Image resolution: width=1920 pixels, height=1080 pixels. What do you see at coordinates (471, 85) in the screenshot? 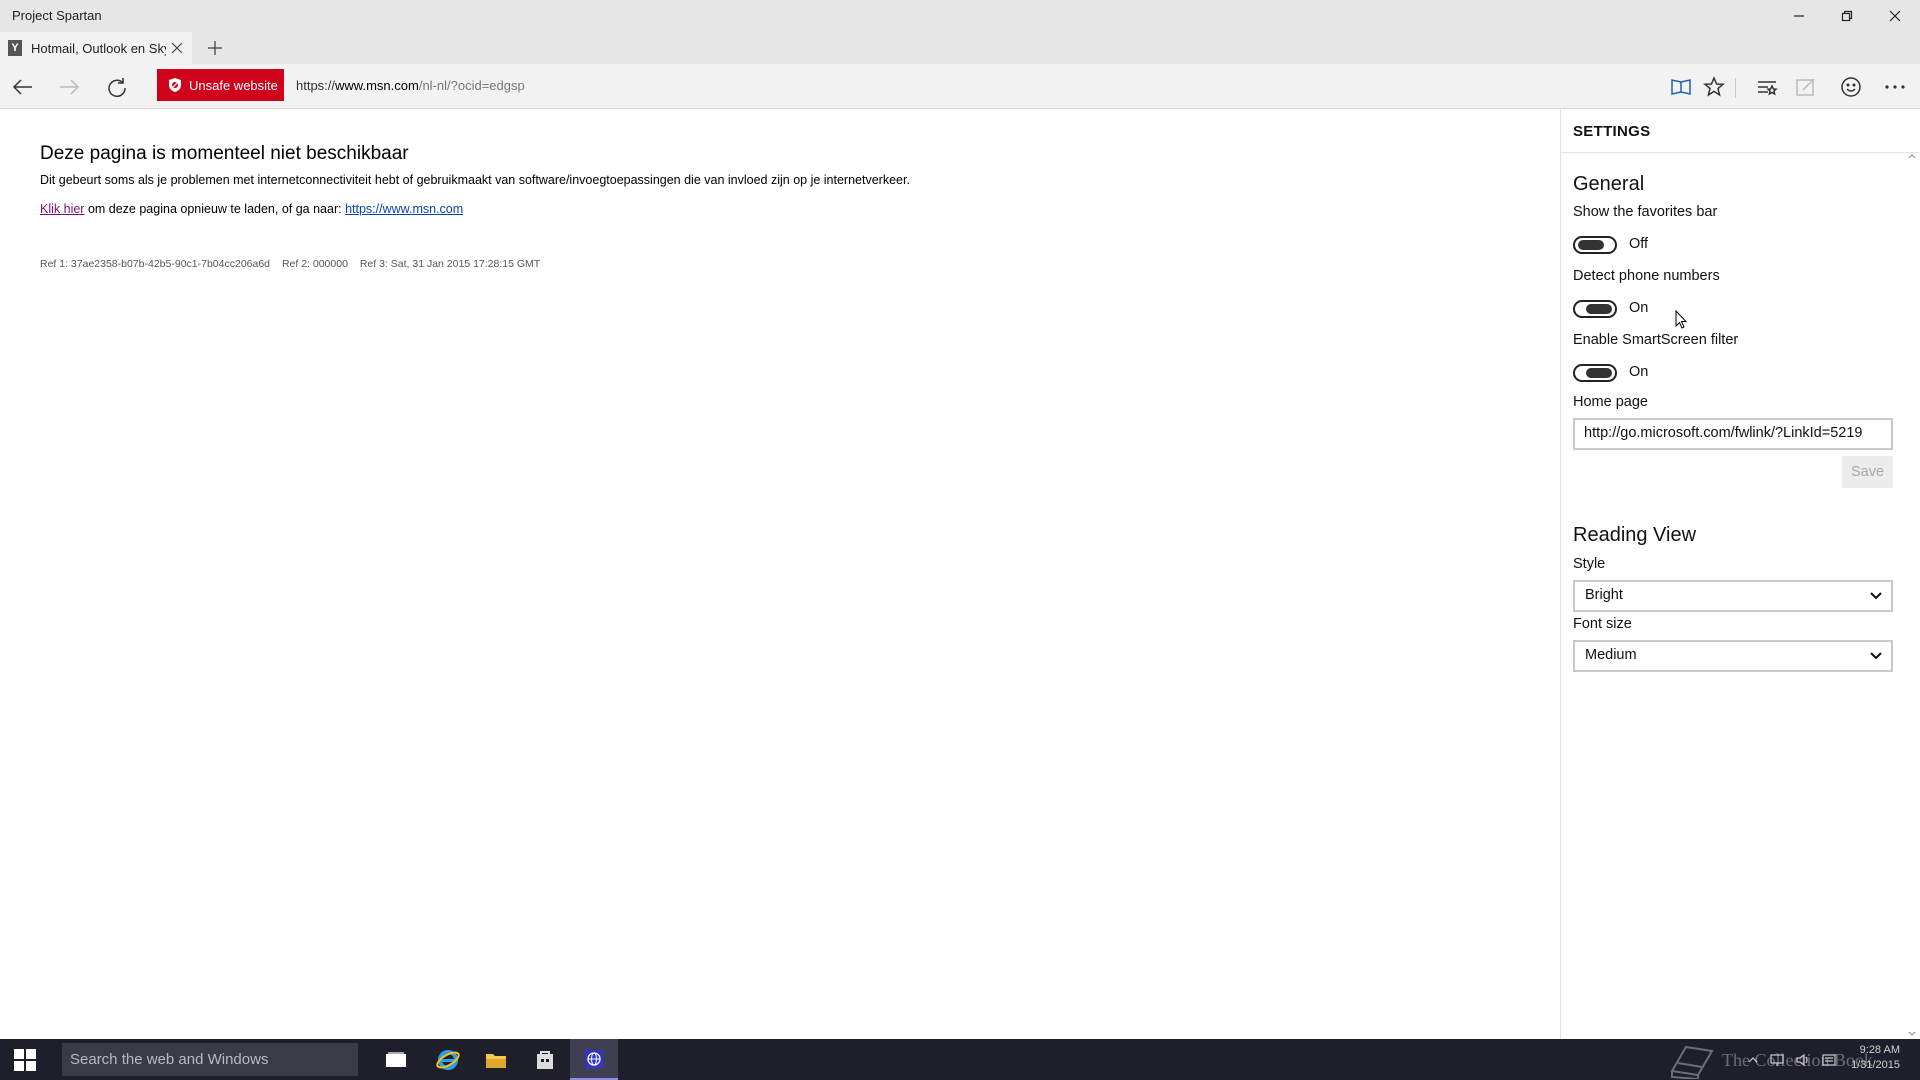
I see `url-path: /nl-nl/?ocid=edgsp` at bounding box center [471, 85].